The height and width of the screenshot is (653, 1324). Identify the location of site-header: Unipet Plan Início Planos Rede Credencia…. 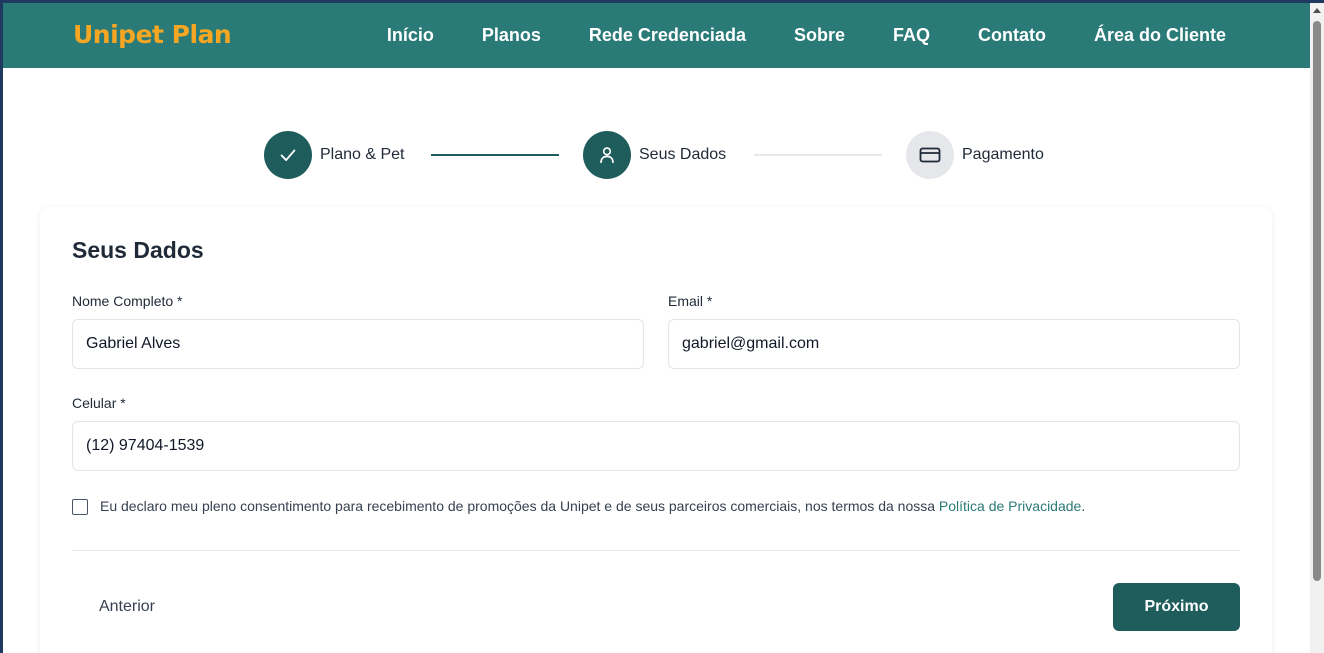
(656, 35).